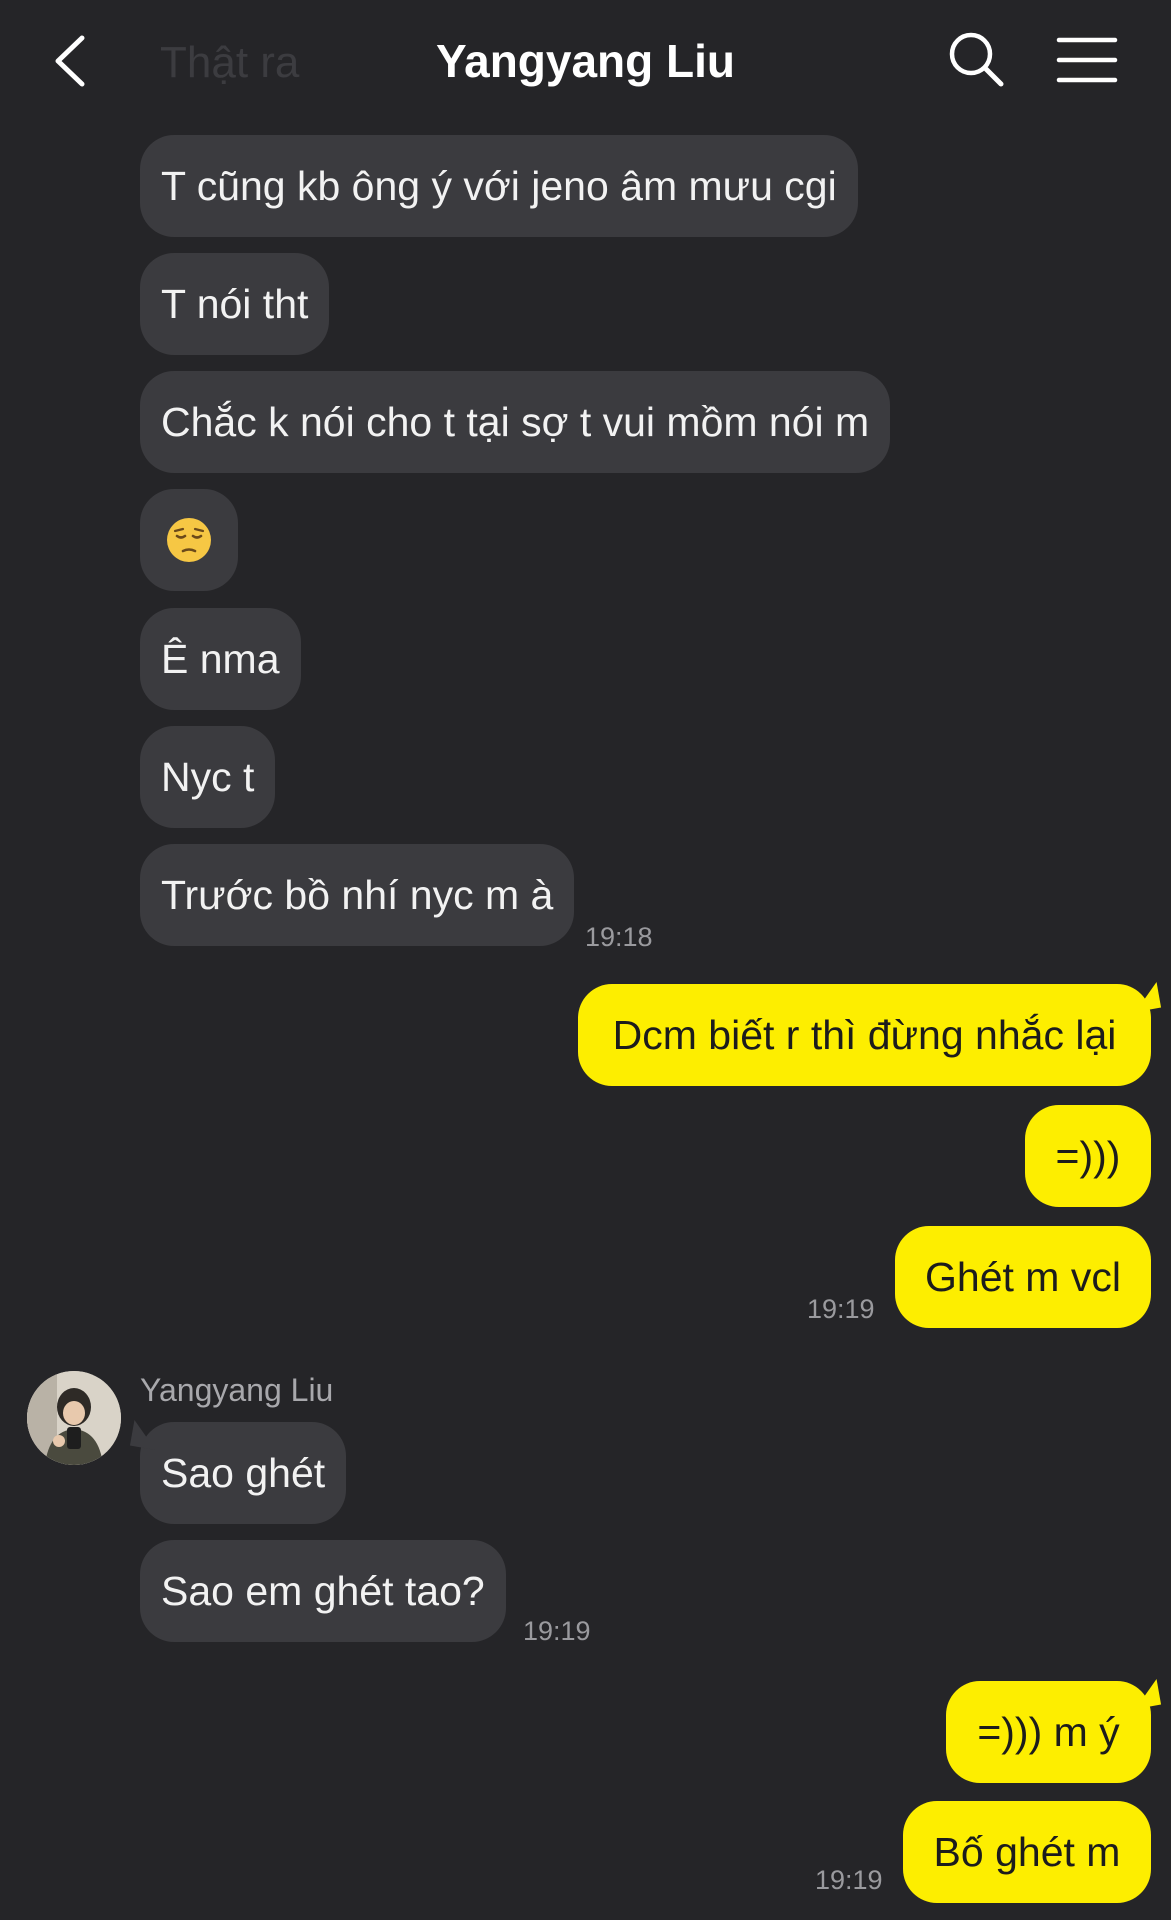 Image resolution: width=1171 pixels, height=1920 pixels. Describe the element at coordinates (585, 62) in the screenshot. I see `chat-header: Thật ra Yangyang Liu` at that location.